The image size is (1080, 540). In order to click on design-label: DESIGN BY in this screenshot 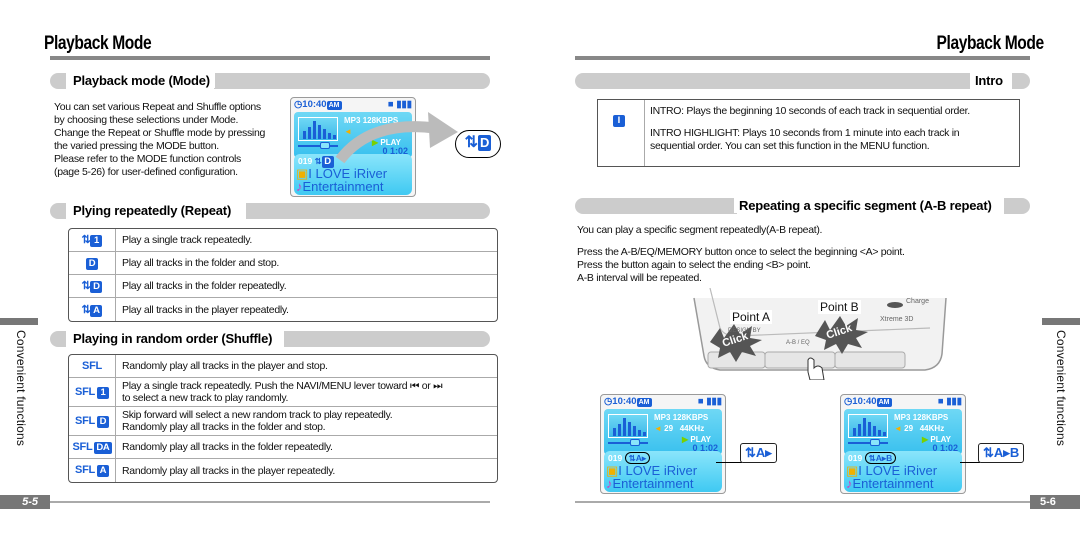, I will do `click(744, 331)`.